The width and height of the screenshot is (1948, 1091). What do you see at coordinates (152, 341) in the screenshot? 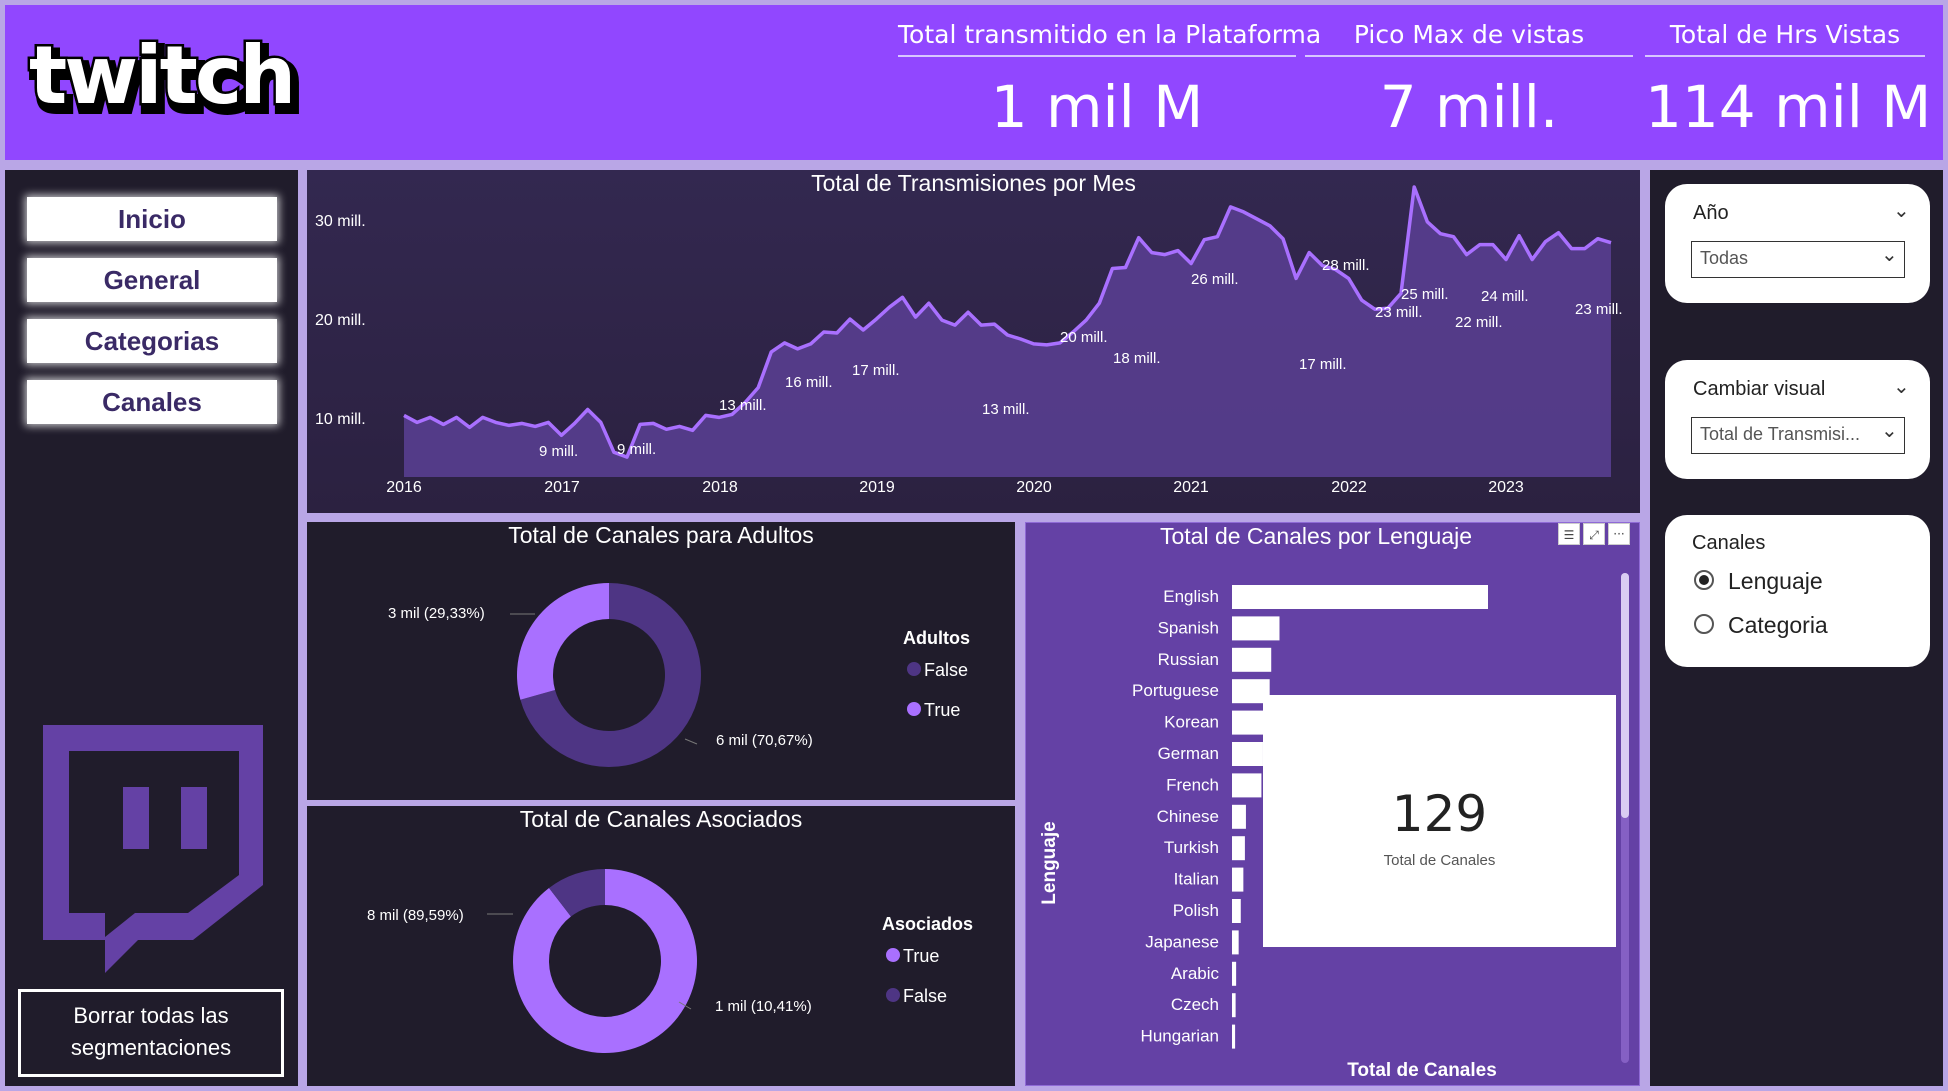
I see `nav-button-categorias: Categorias` at bounding box center [152, 341].